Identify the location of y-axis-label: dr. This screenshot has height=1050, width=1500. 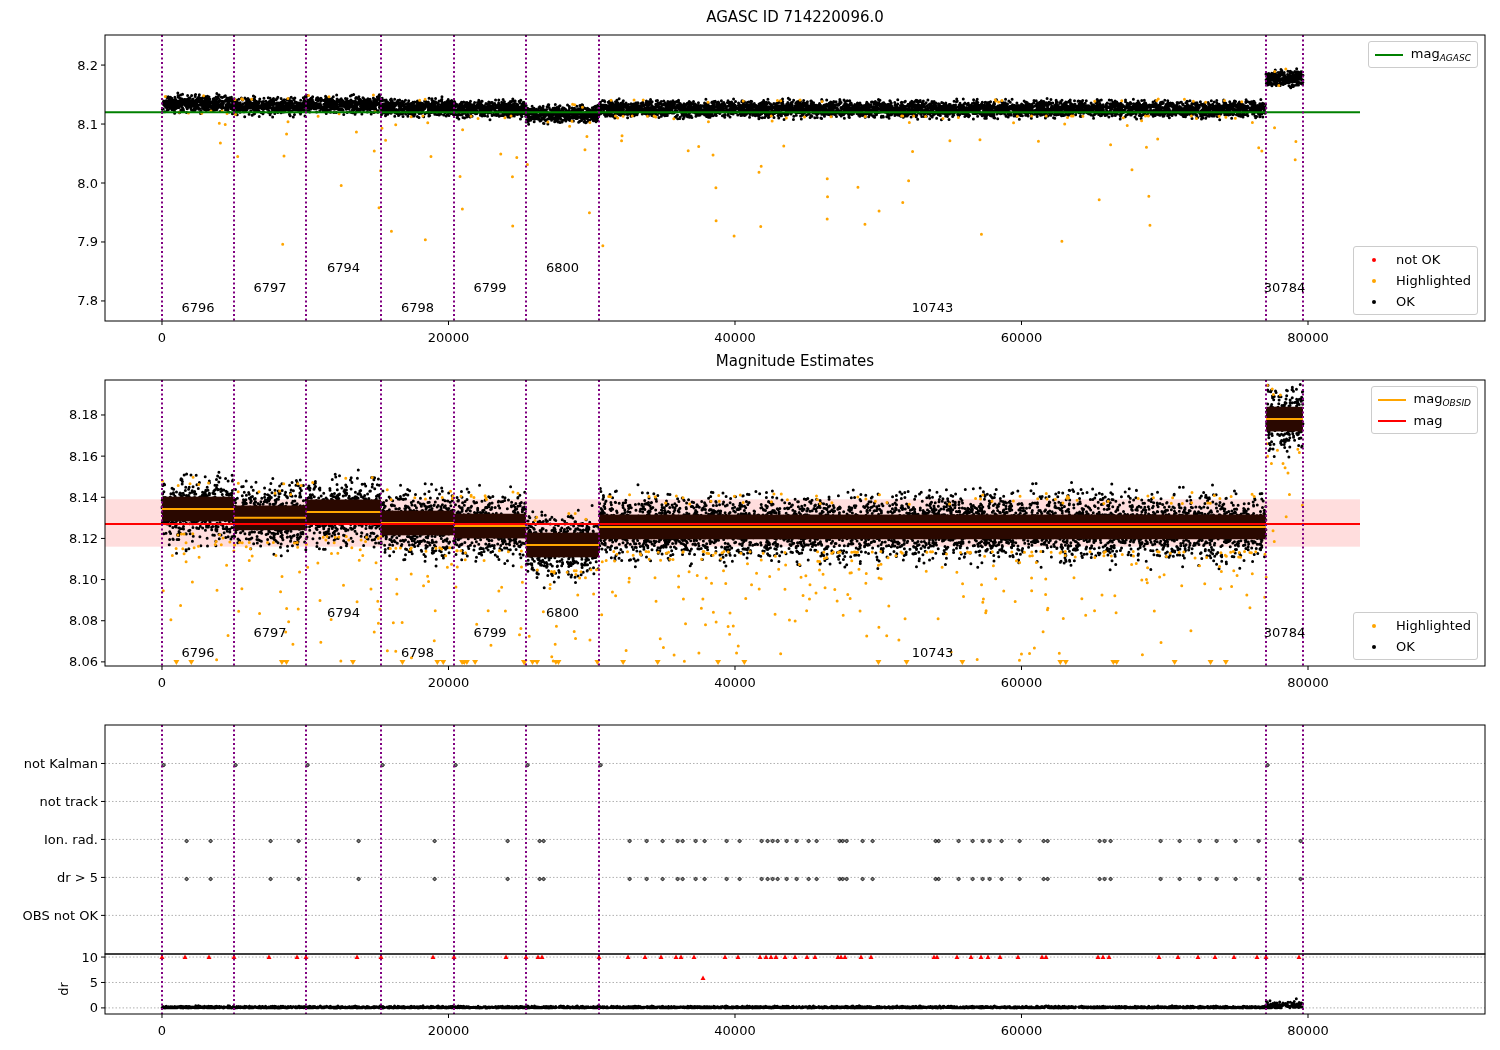
(63, 989).